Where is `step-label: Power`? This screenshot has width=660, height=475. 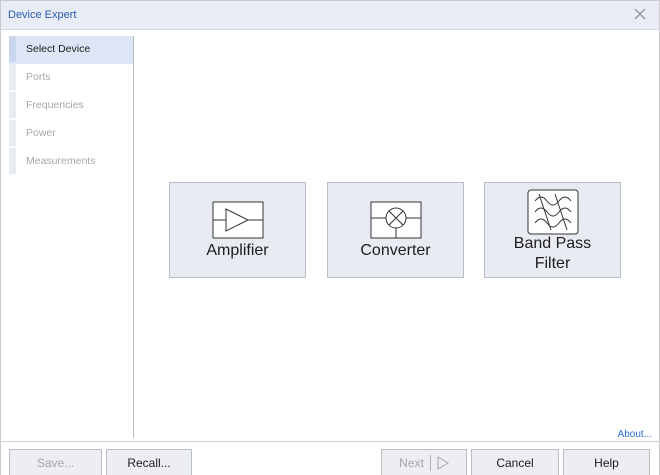 step-label: Power is located at coordinates (41, 133).